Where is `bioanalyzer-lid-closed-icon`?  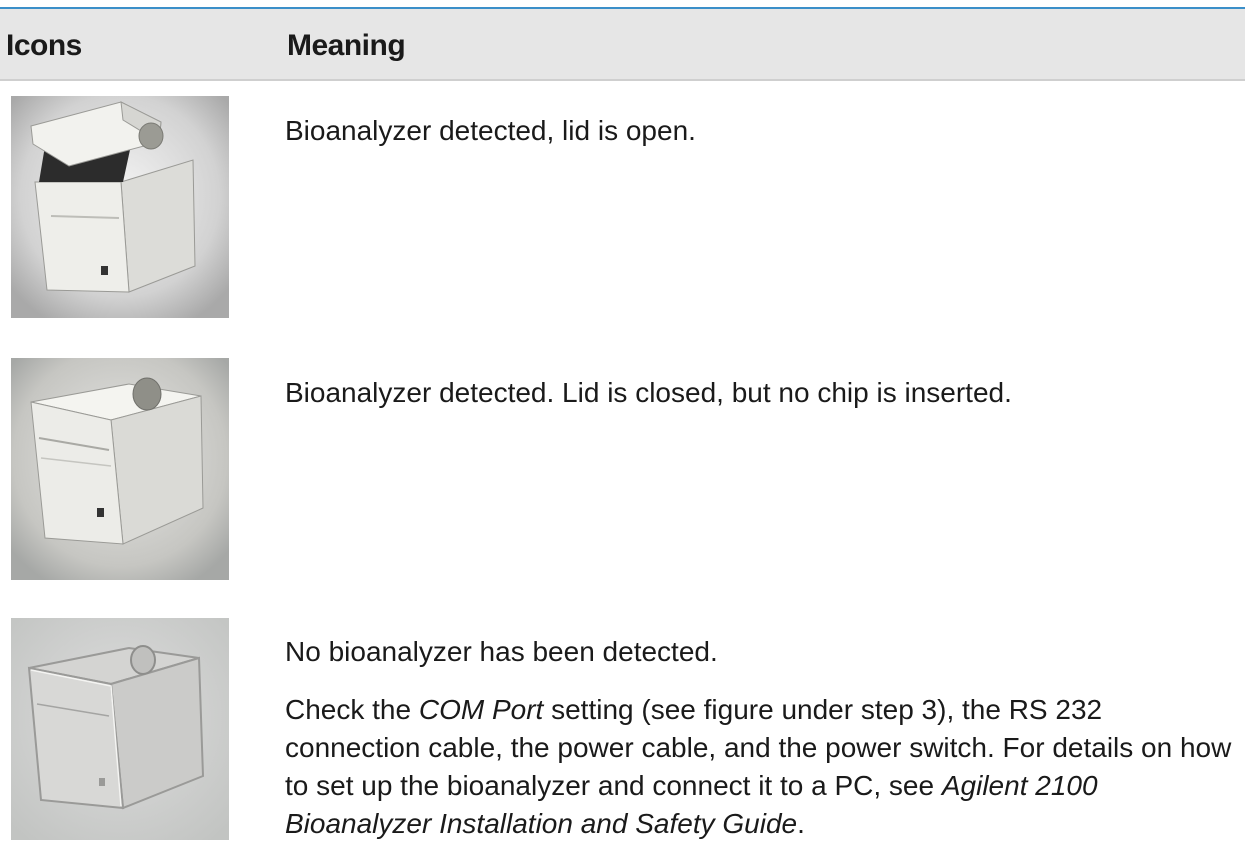
bioanalyzer-lid-closed-icon is located at coordinates (120, 469).